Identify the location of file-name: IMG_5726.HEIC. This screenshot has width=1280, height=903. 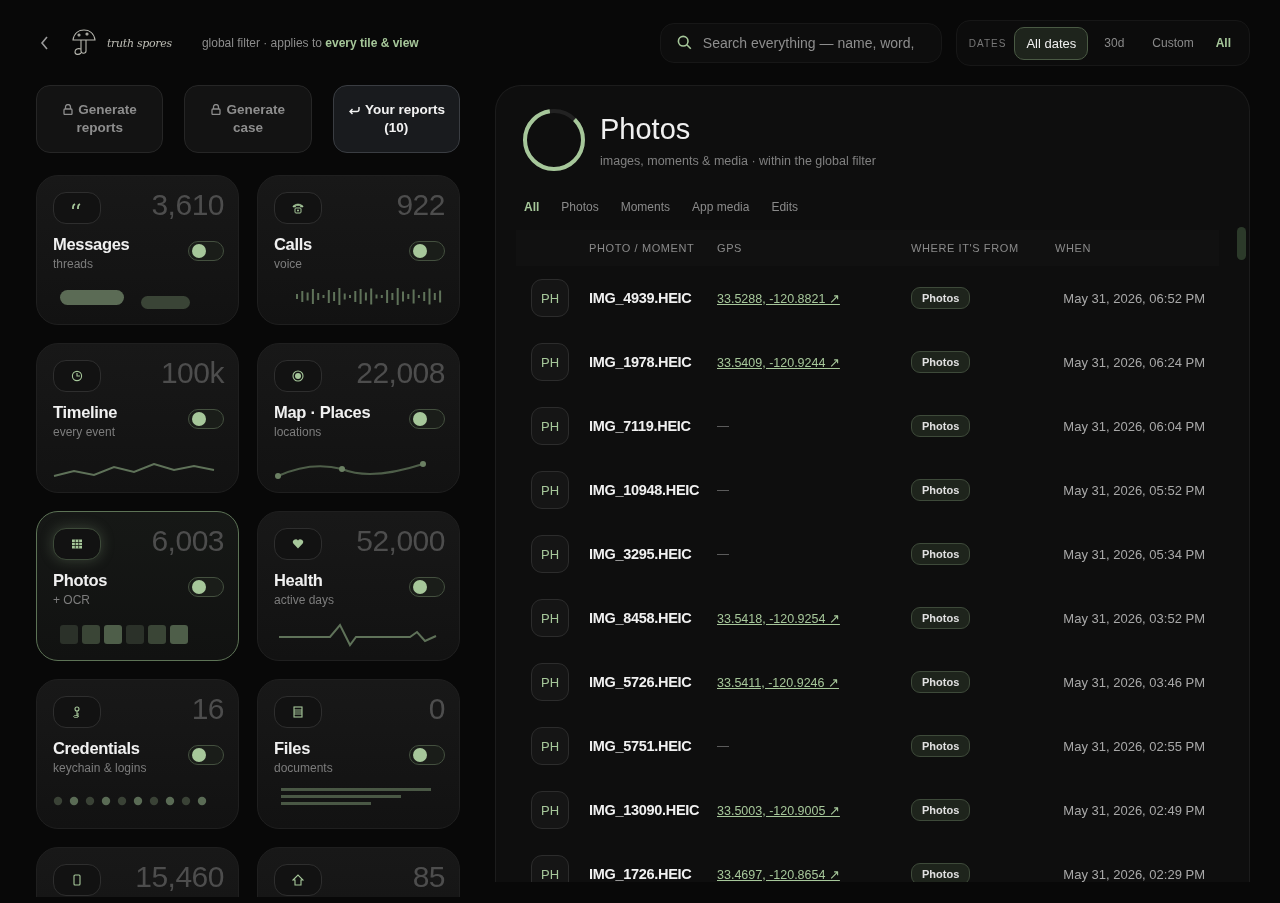
(640, 682).